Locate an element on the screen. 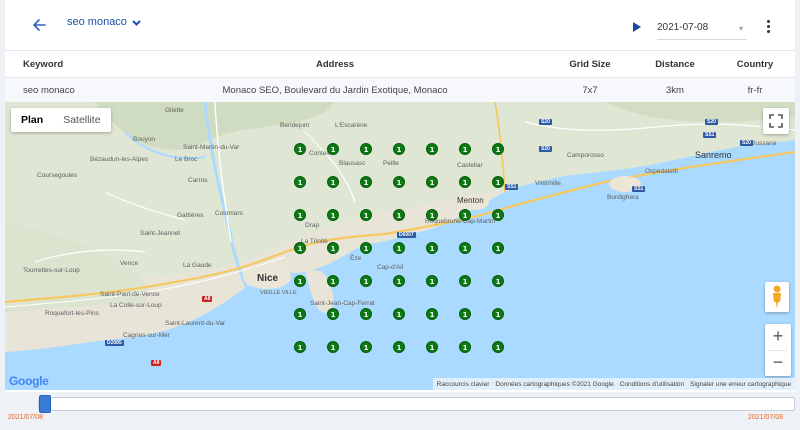 This screenshot has height=430, width=800. place-label: Ospedaletti is located at coordinates (661, 171).